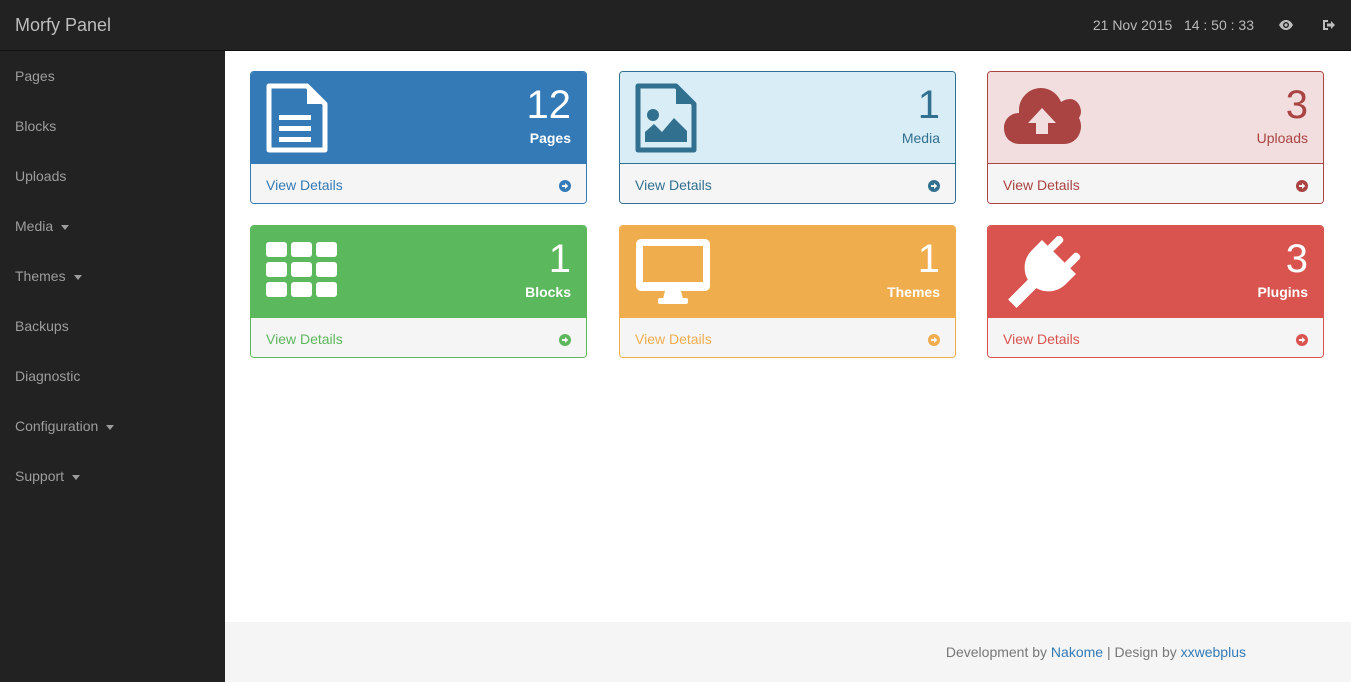 Image resolution: width=1351 pixels, height=682 pixels. I want to click on sidebar-item-configuration: Configuration, so click(112, 426).